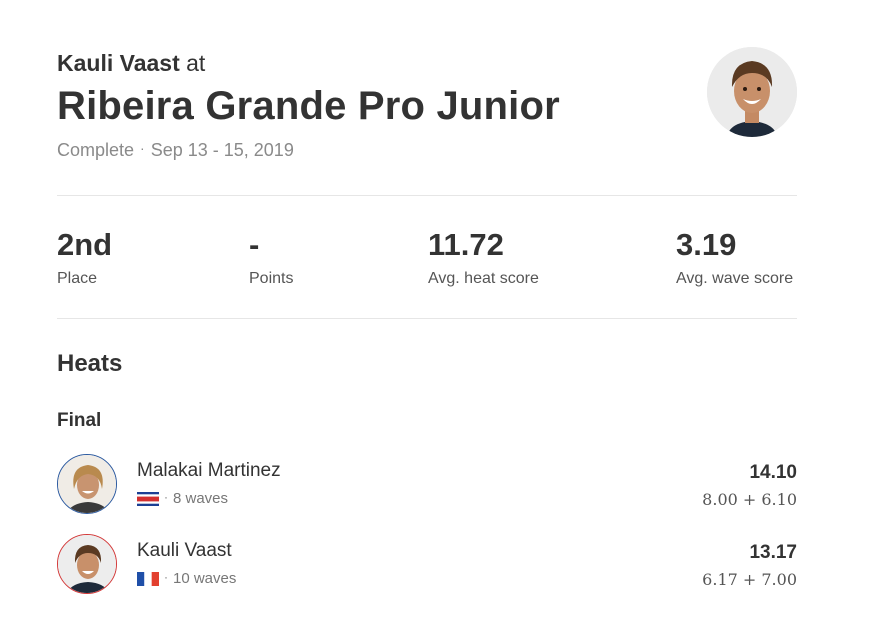 The width and height of the screenshot is (892, 617). I want to click on event-status: Complete, so click(96, 150).